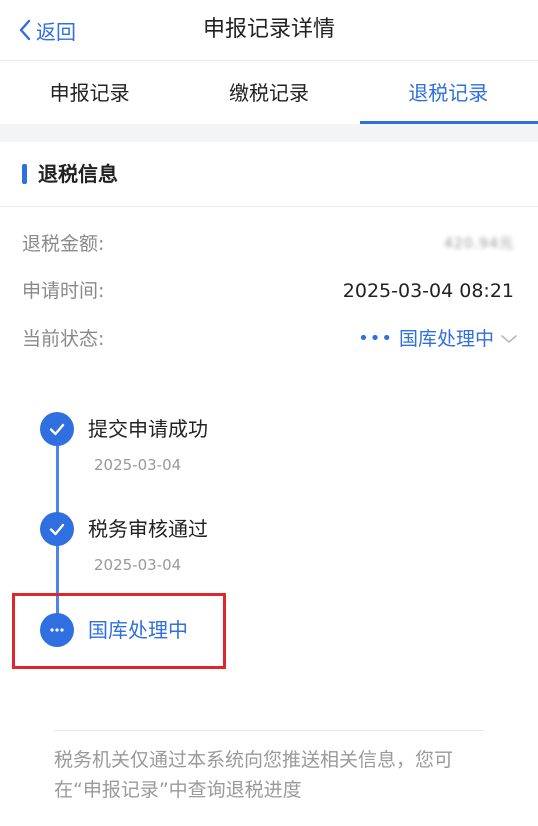 Image resolution: width=538 pixels, height=826 pixels. I want to click on apply-time-row: 申请时间: 2025-03-04 08:21, so click(269, 291).